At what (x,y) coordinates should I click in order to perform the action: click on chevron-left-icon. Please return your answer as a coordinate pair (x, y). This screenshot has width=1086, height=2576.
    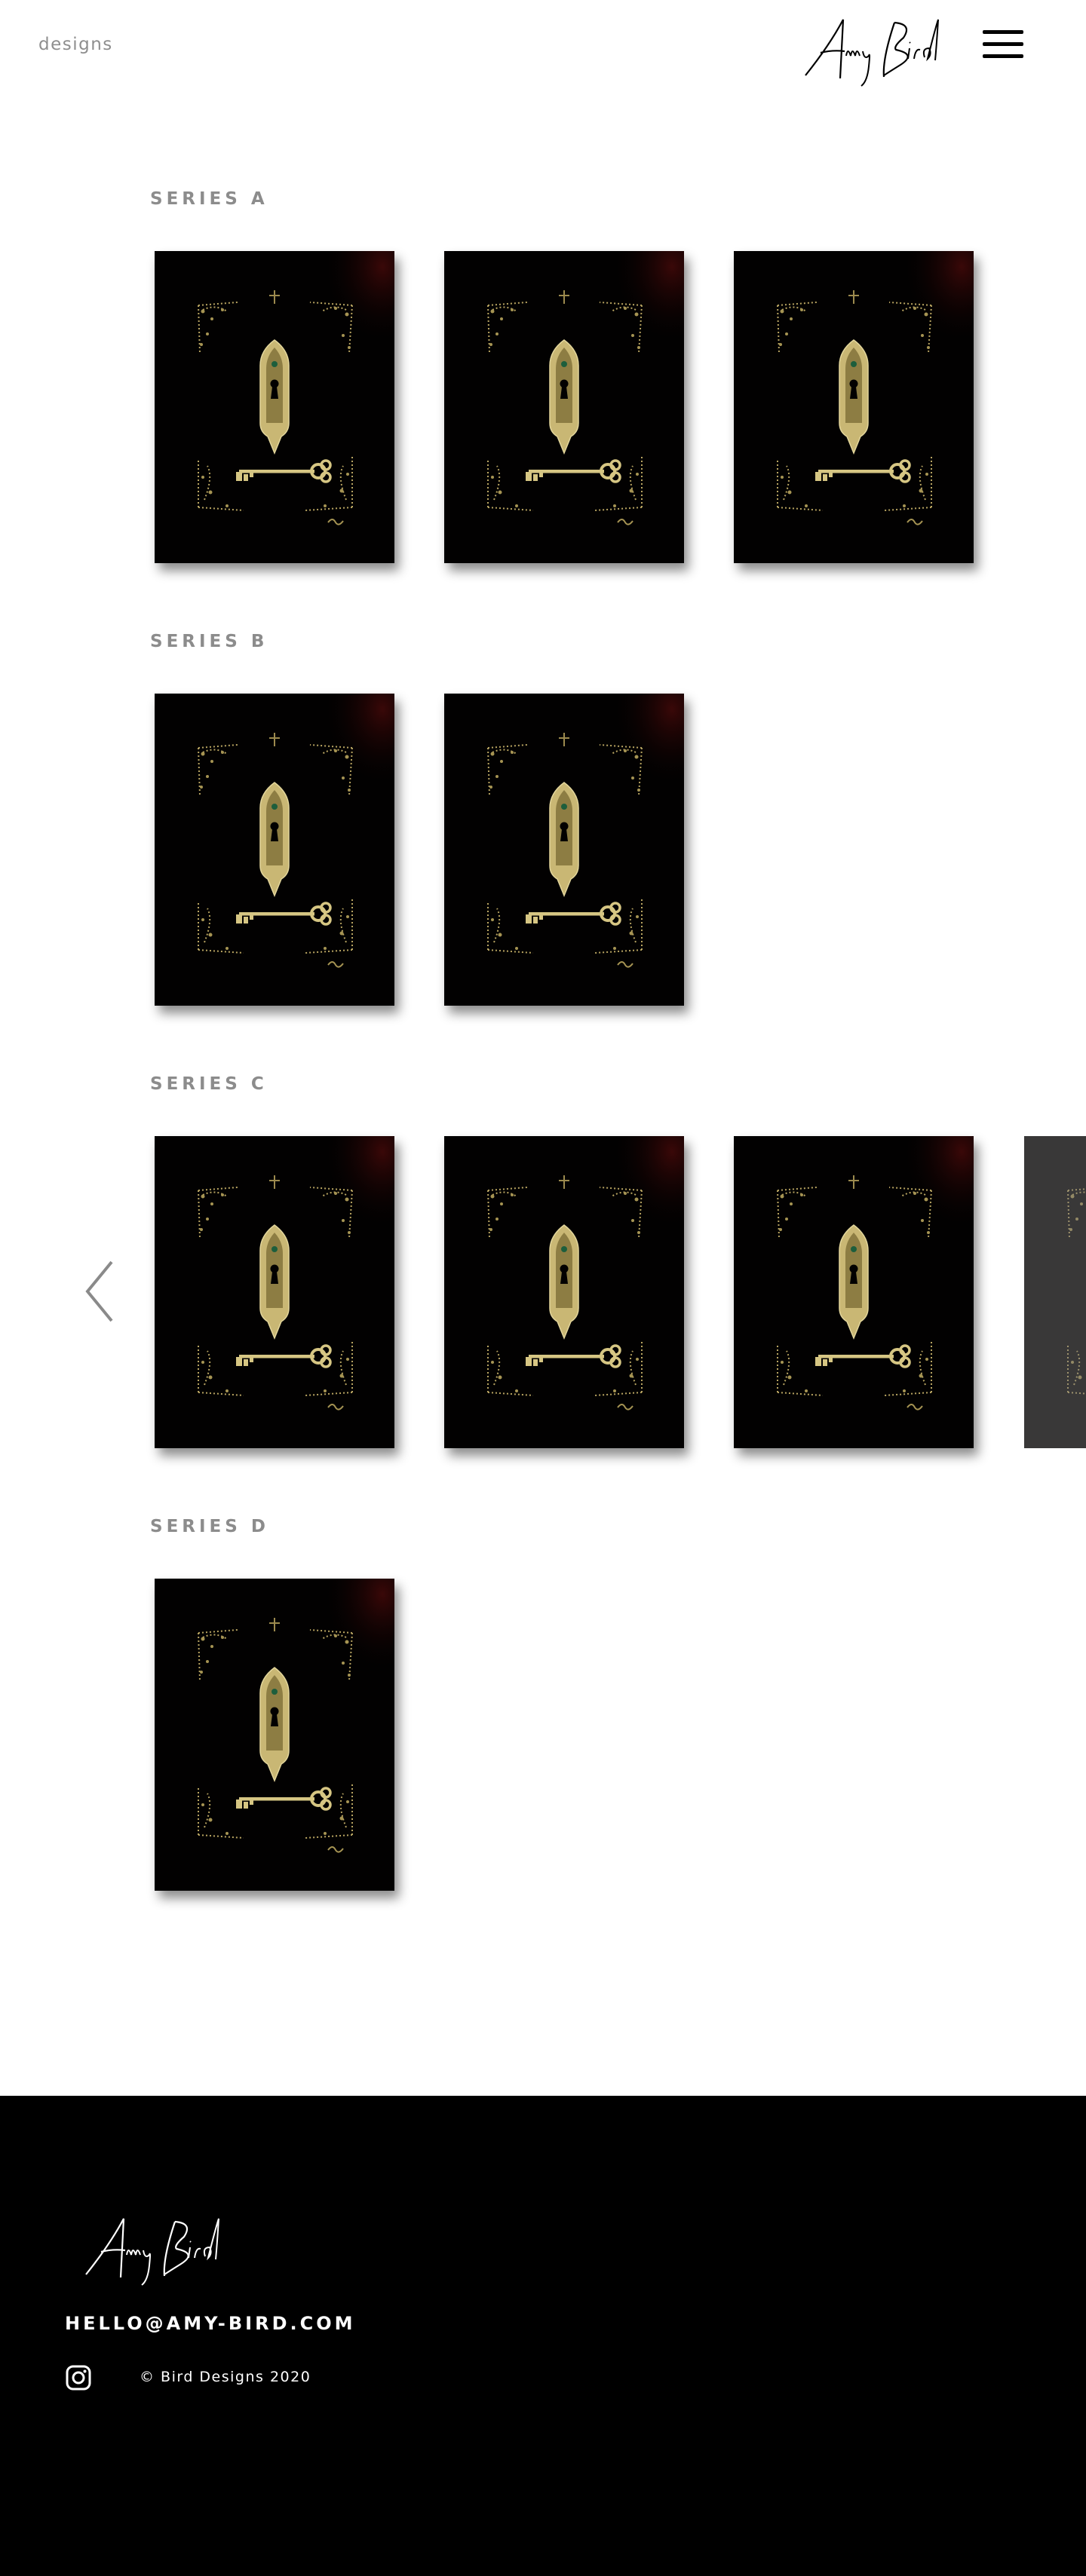
    Looking at the image, I should click on (99, 1291).